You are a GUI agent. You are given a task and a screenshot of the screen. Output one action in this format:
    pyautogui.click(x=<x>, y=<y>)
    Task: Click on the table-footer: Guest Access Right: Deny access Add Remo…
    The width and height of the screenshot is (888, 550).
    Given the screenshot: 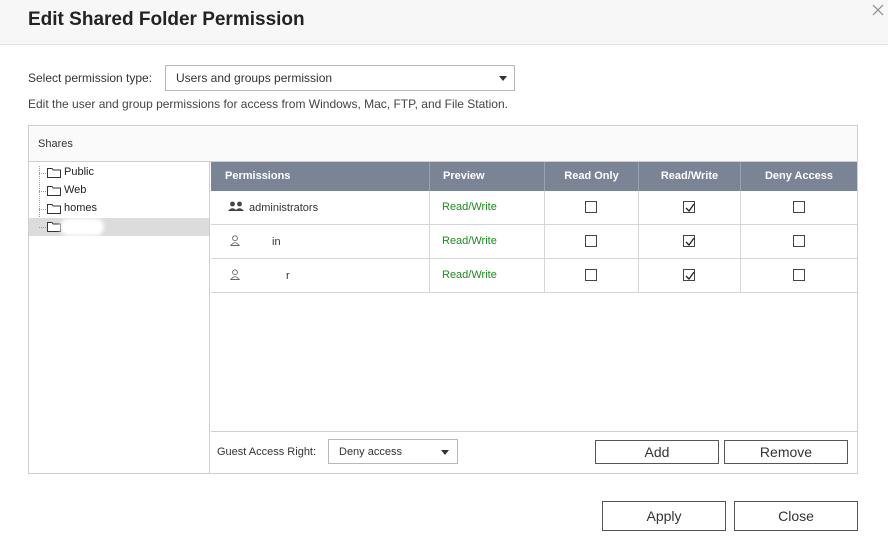 What is the action you would take?
    pyautogui.click(x=534, y=451)
    